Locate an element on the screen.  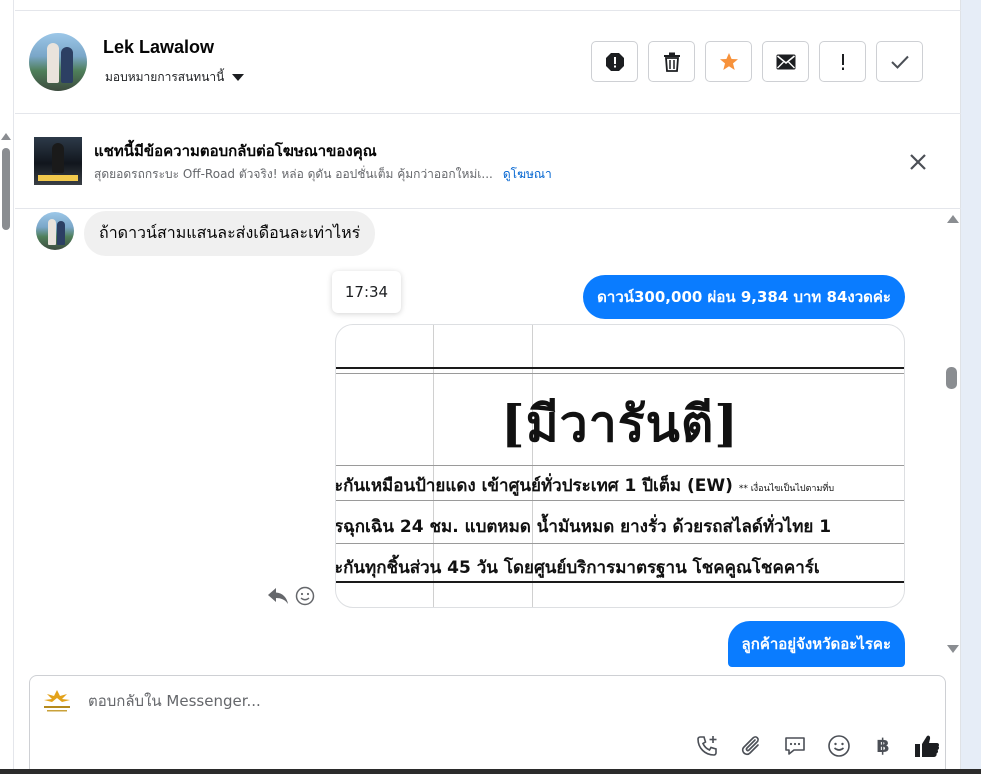
like-button is located at coordinates (927, 746).